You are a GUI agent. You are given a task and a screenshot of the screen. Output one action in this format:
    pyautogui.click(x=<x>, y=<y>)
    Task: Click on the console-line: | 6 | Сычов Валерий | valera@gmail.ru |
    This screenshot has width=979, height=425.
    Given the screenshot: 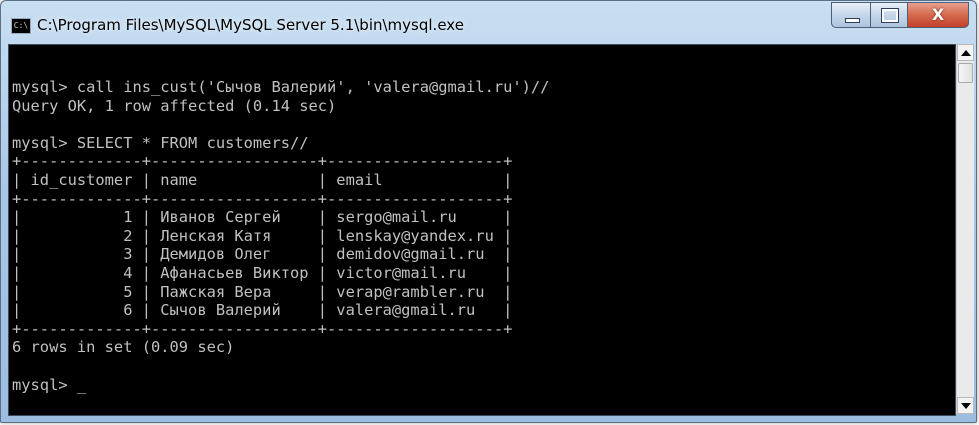 What is the action you would take?
    pyautogui.click(x=262, y=310)
    